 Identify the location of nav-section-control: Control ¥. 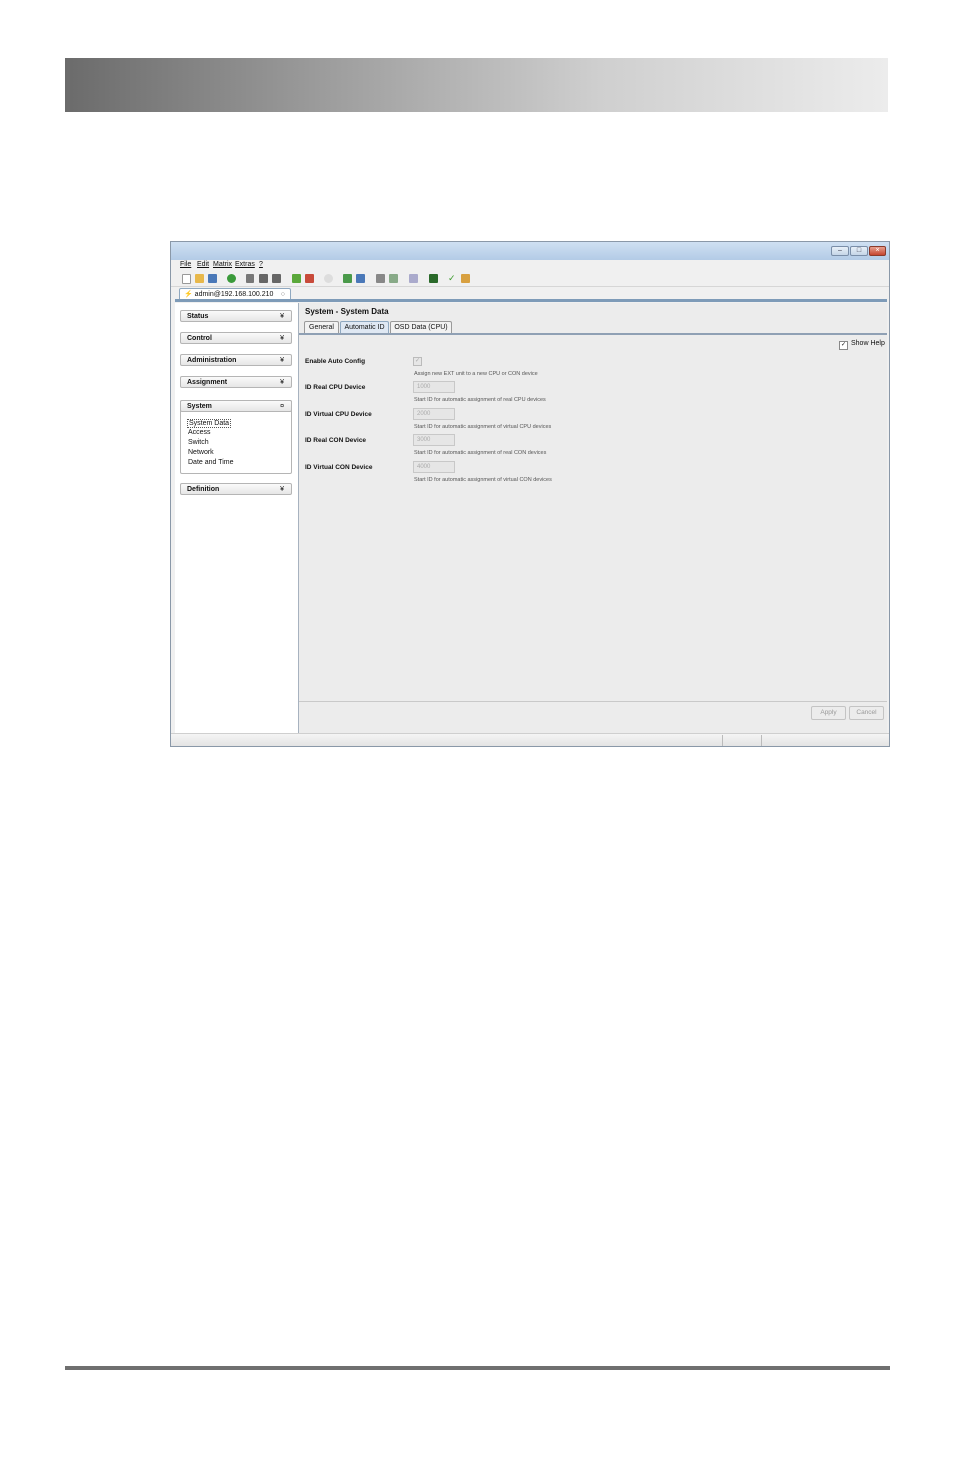
(236, 338).